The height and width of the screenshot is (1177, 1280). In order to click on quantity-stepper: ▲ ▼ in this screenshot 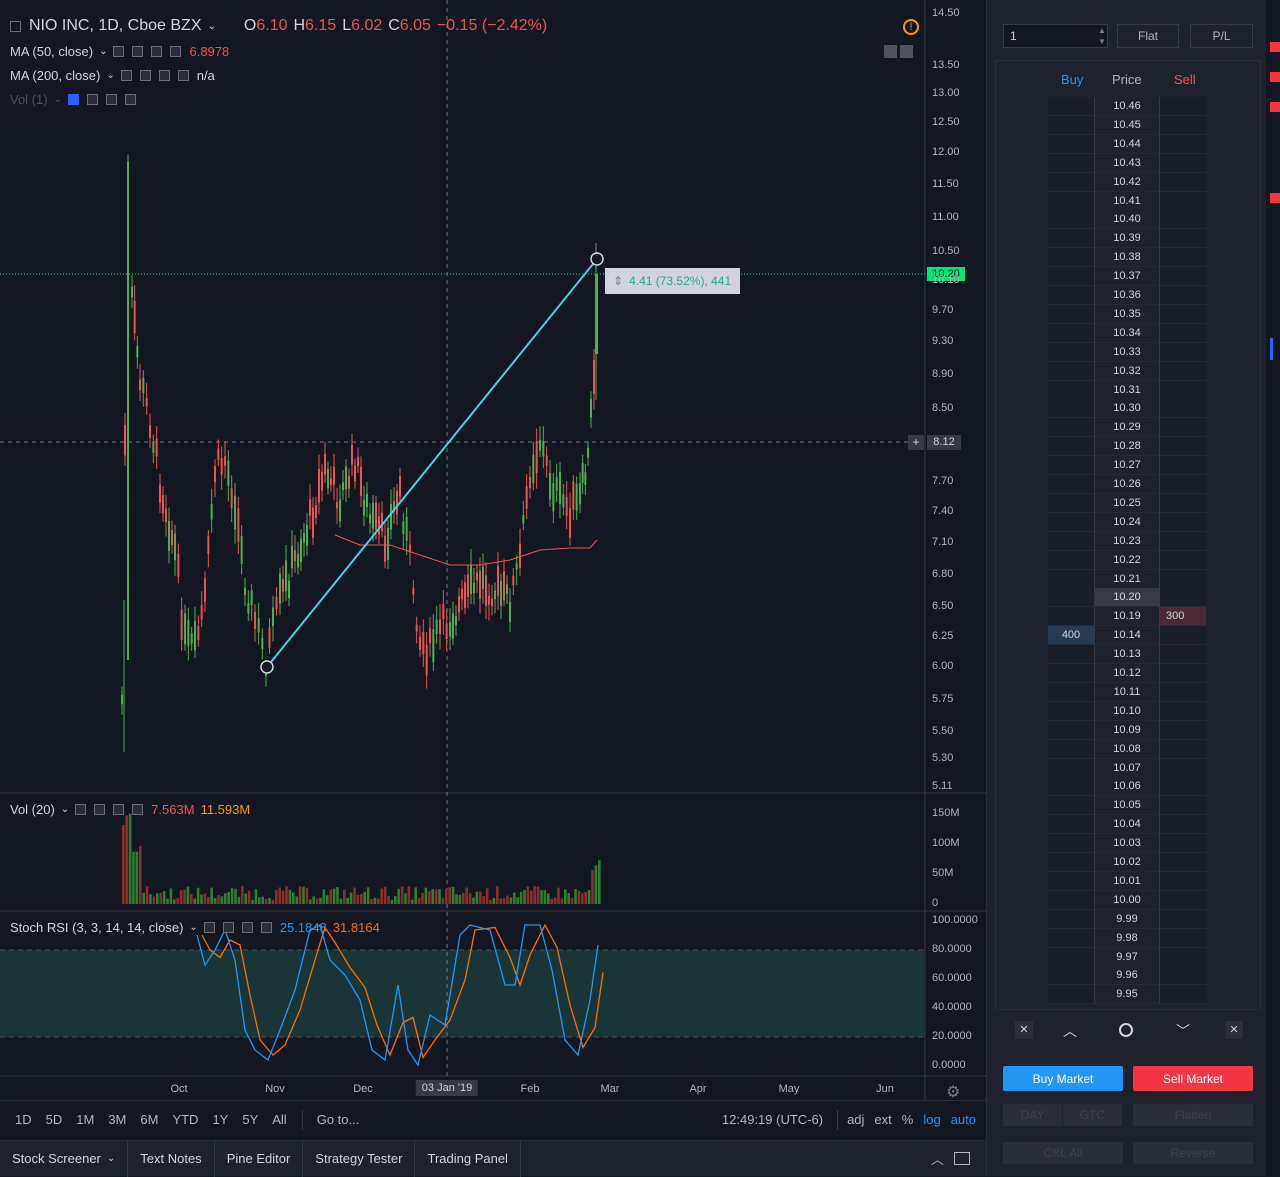, I will do `click(1102, 36)`.